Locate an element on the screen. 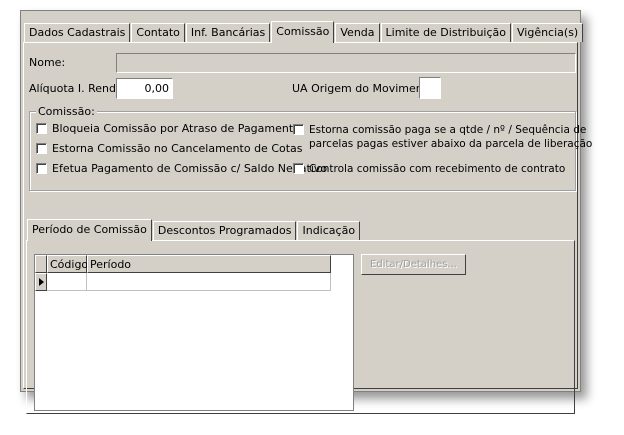 The height and width of the screenshot is (435, 624). tab-comissao: Comissão is located at coordinates (303, 32).